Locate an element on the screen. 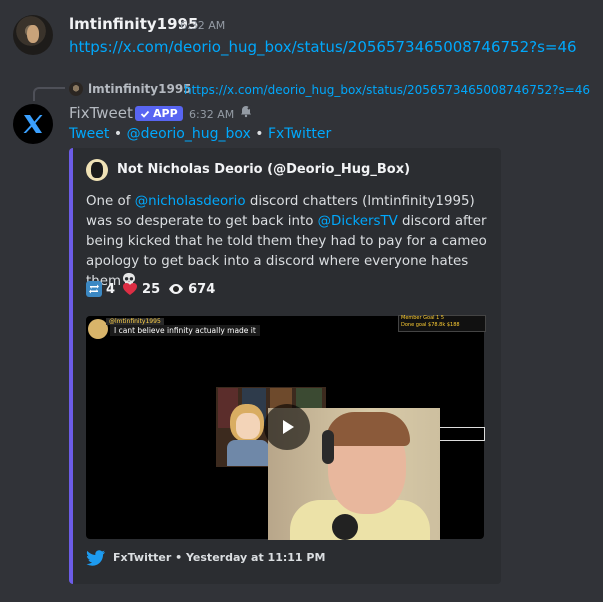 The image size is (603, 602). reply-username: lmtinfinity1995 is located at coordinates (140, 89).